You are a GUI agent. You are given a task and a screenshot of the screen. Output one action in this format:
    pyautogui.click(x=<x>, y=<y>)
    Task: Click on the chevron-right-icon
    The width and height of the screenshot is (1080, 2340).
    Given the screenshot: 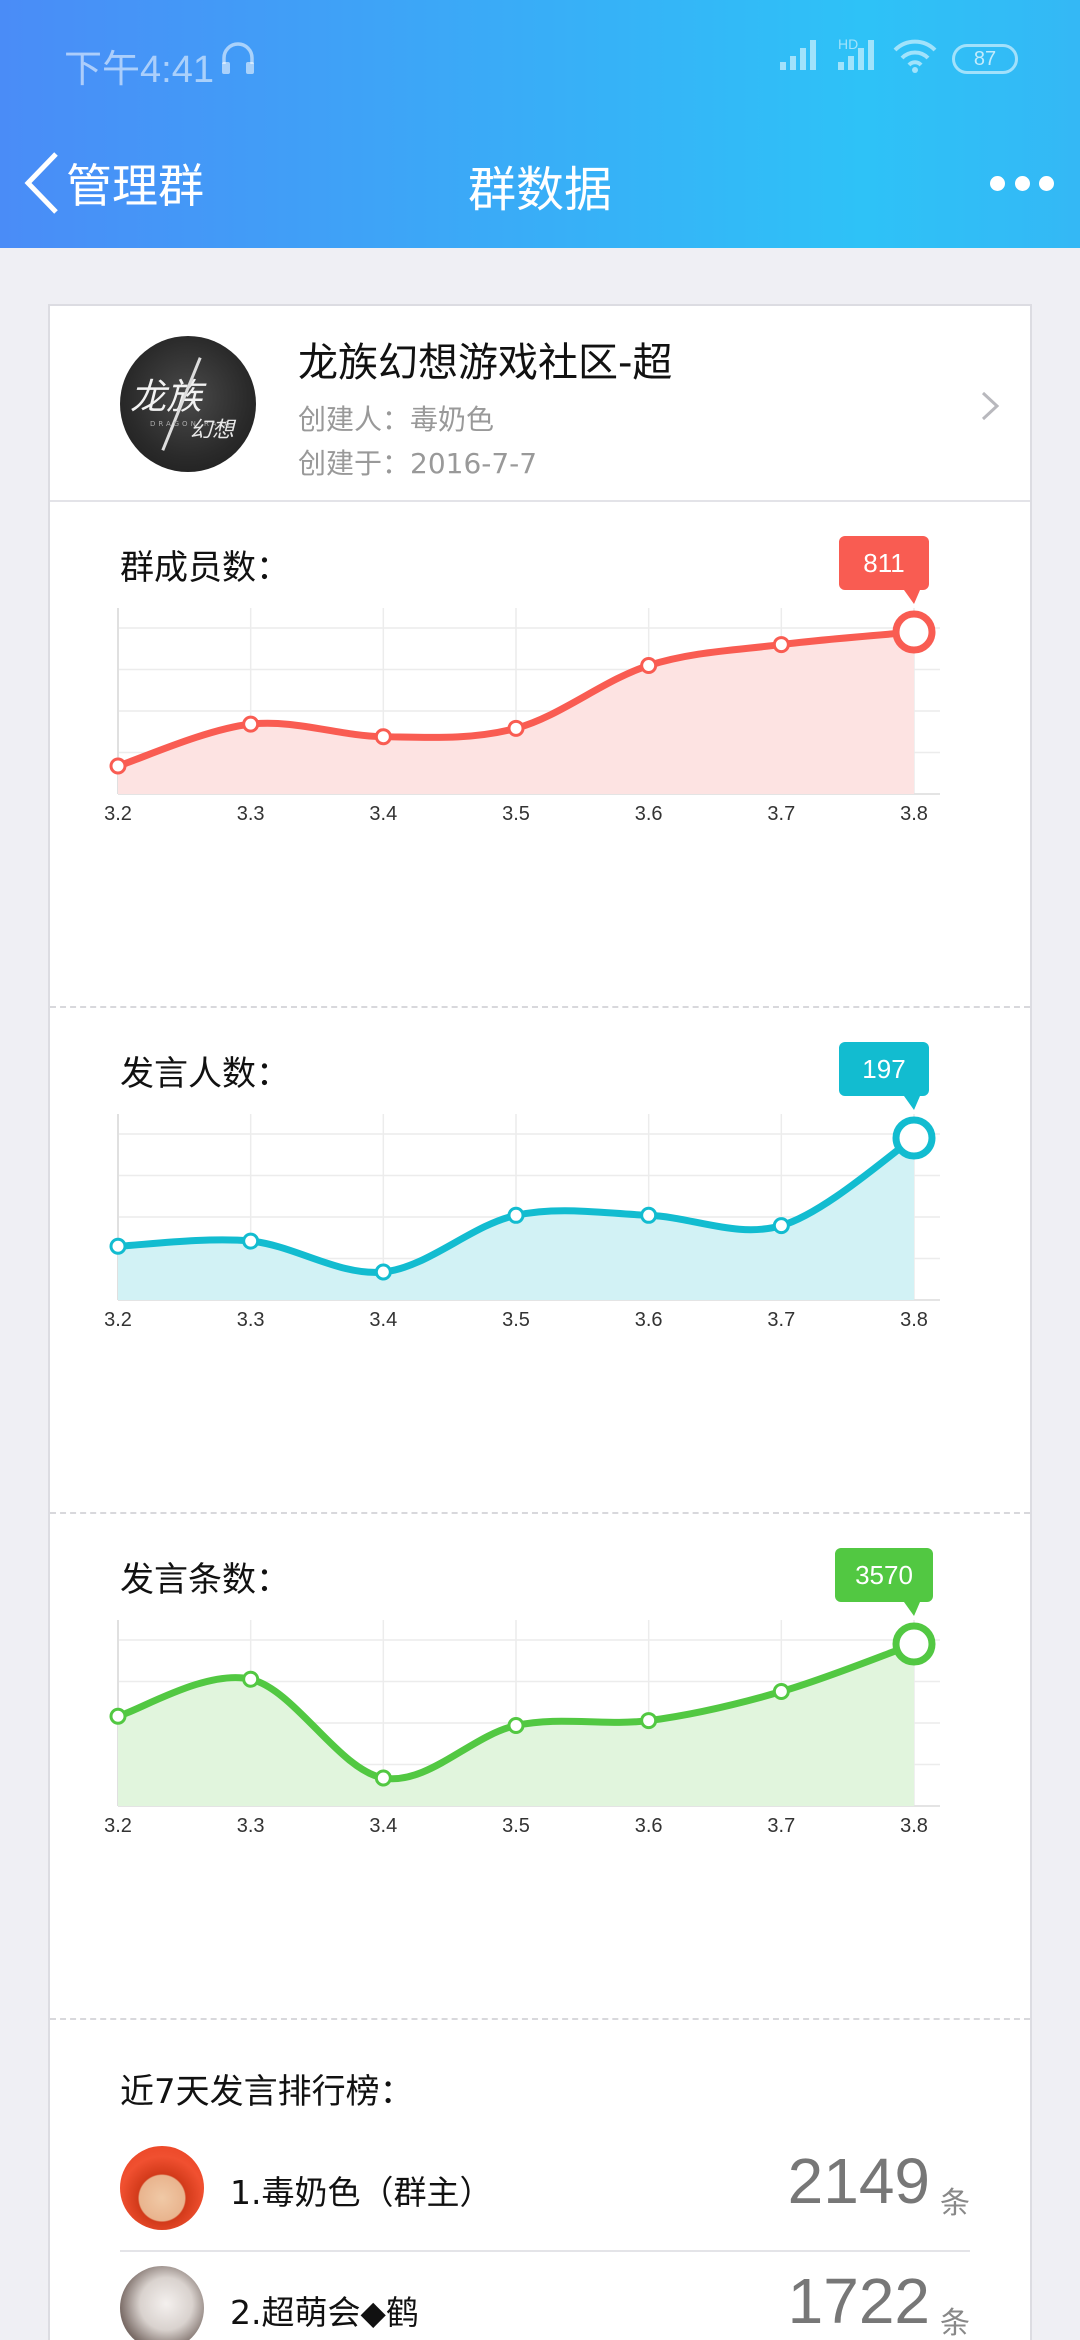 What is the action you would take?
    pyautogui.click(x=990, y=406)
    